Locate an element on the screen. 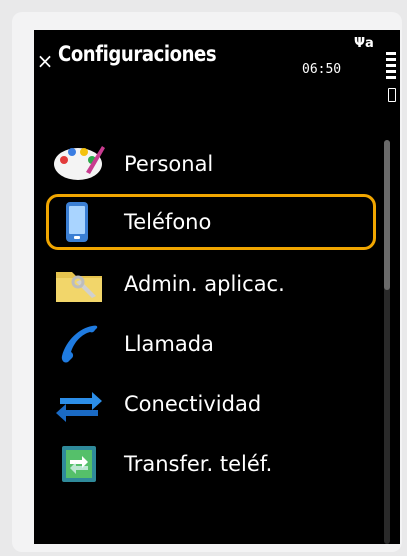  close-button: × is located at coordinates (45, 61).